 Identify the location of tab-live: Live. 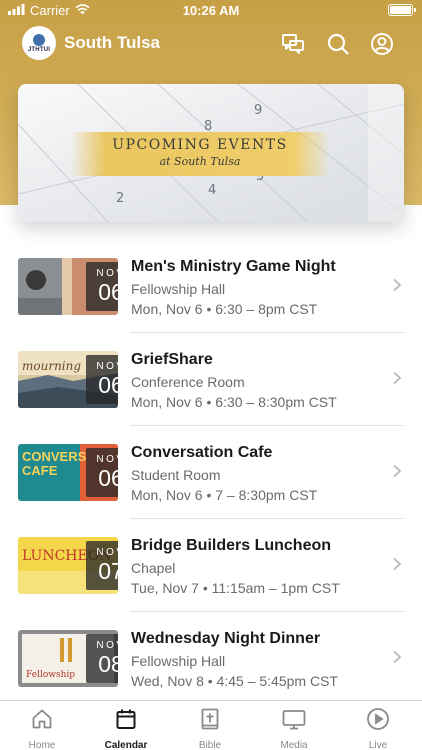
(378, 728).